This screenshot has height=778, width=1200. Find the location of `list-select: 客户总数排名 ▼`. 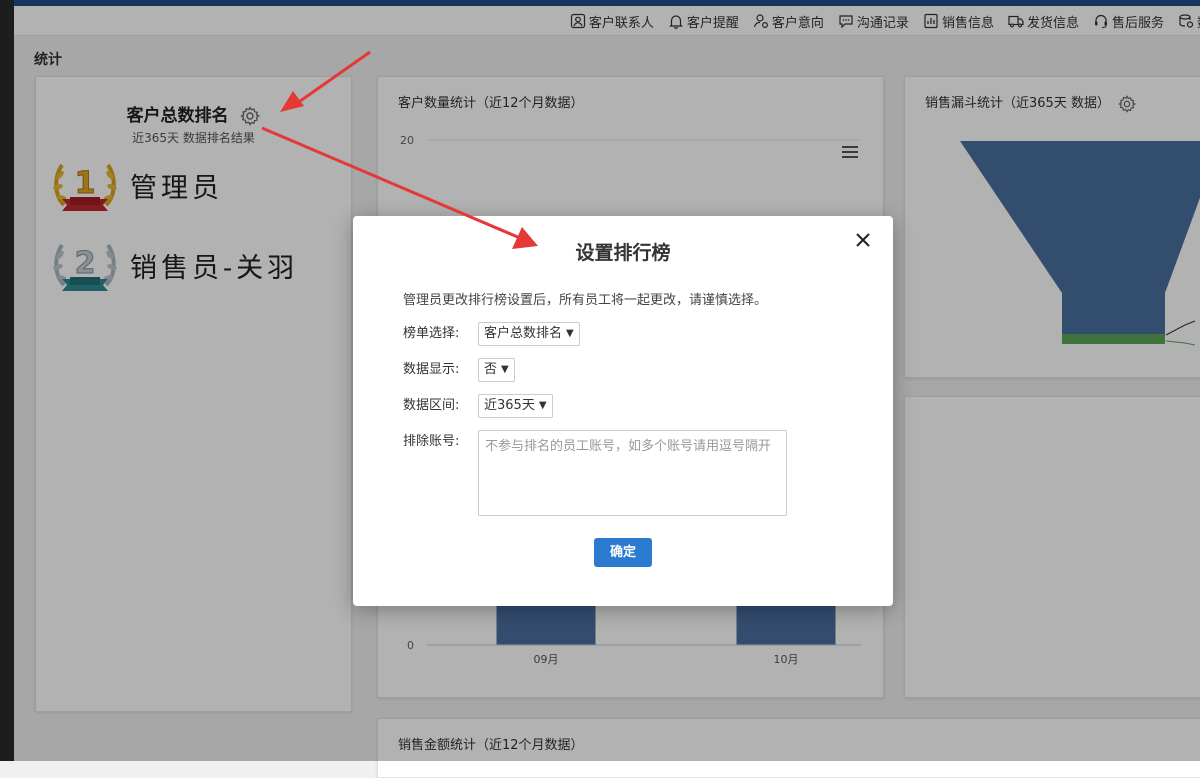

list-select: 客户总数排名 ▼ is located at coordinates (529, 334).